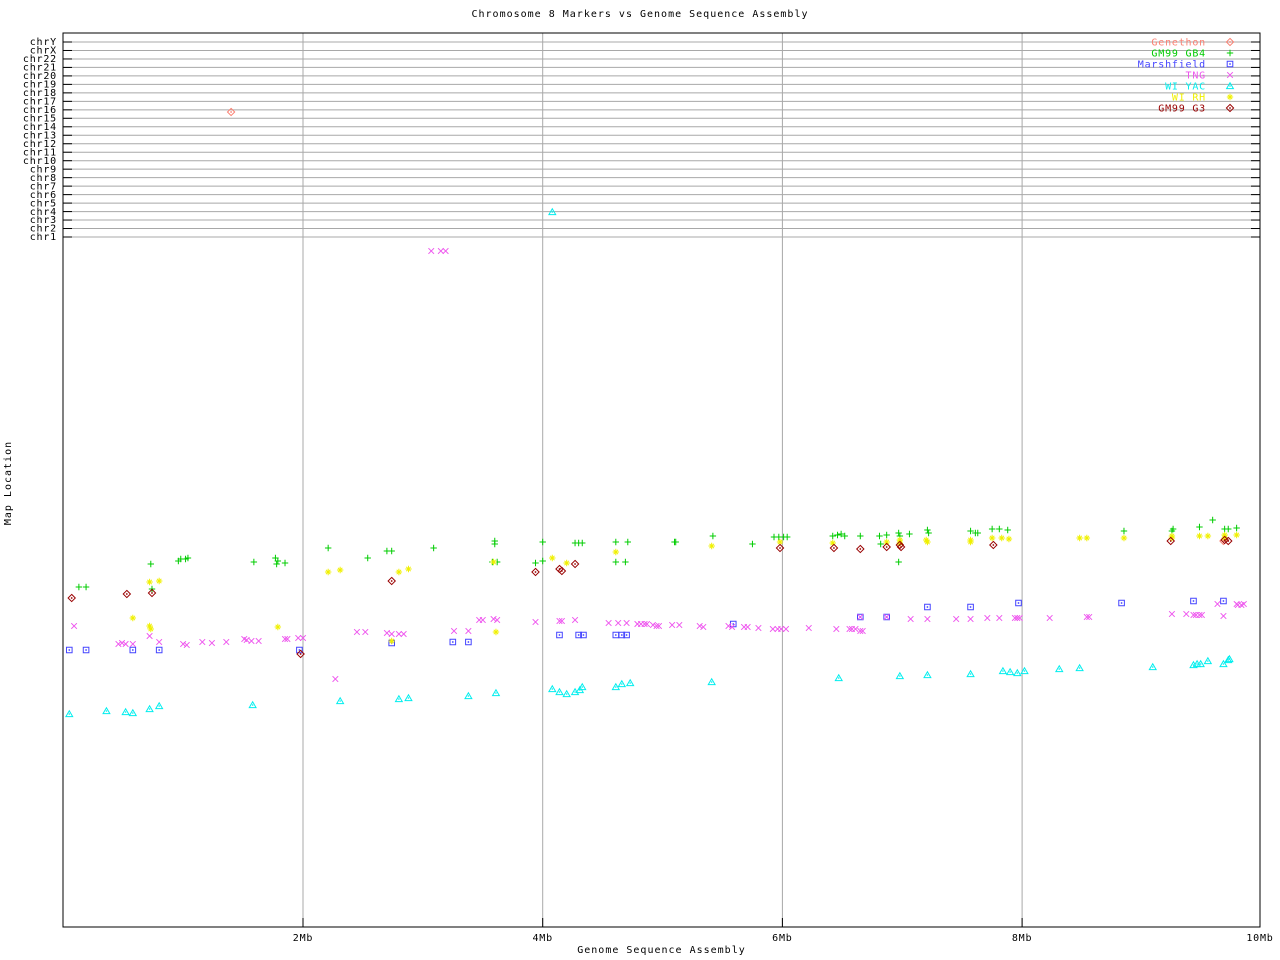 Image resolution: width=1280 pixels, height=960 pixels. I want to click on legend-marker-gm99-g3, so click(1230, 108).